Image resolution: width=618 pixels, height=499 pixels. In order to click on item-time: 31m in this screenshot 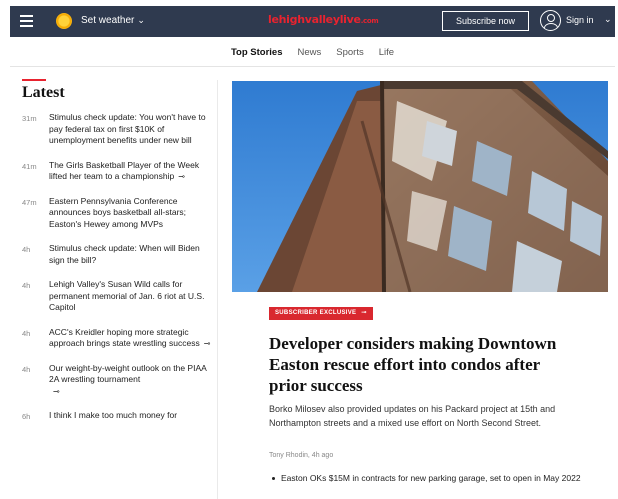, I will do `click(29, 118)`.